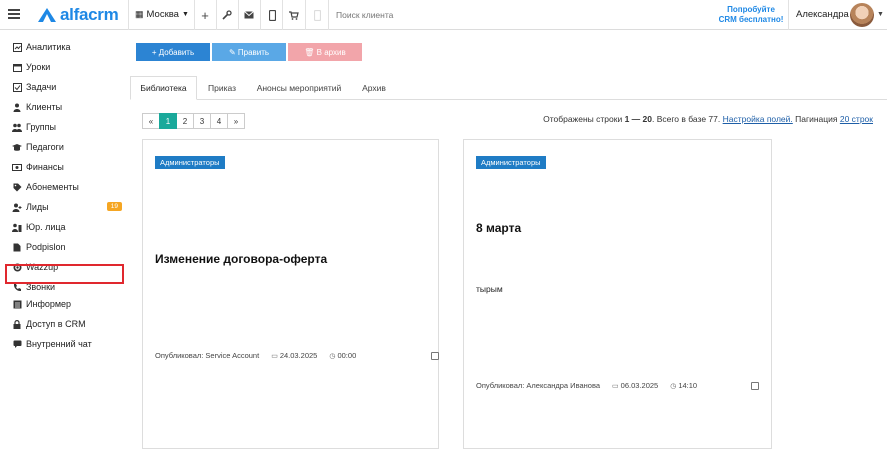 This screenshot has width=887, height=453. Describe the element at coordinates (41, 127) in the screenshot. I see `sidebar-item-label: Группы` at that location.